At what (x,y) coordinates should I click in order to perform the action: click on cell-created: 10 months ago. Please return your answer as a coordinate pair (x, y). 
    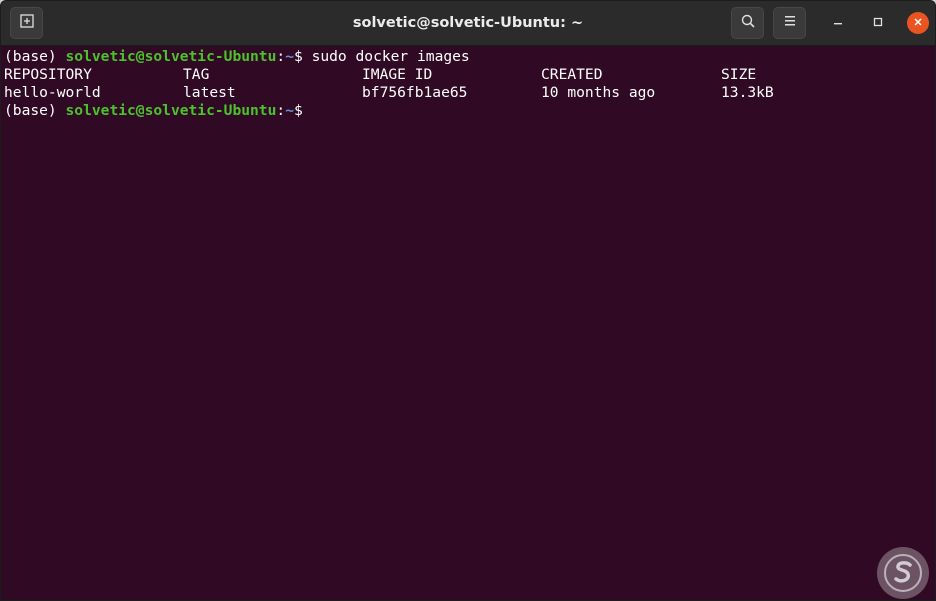
    Looking at the image, I should click on (598, 92).